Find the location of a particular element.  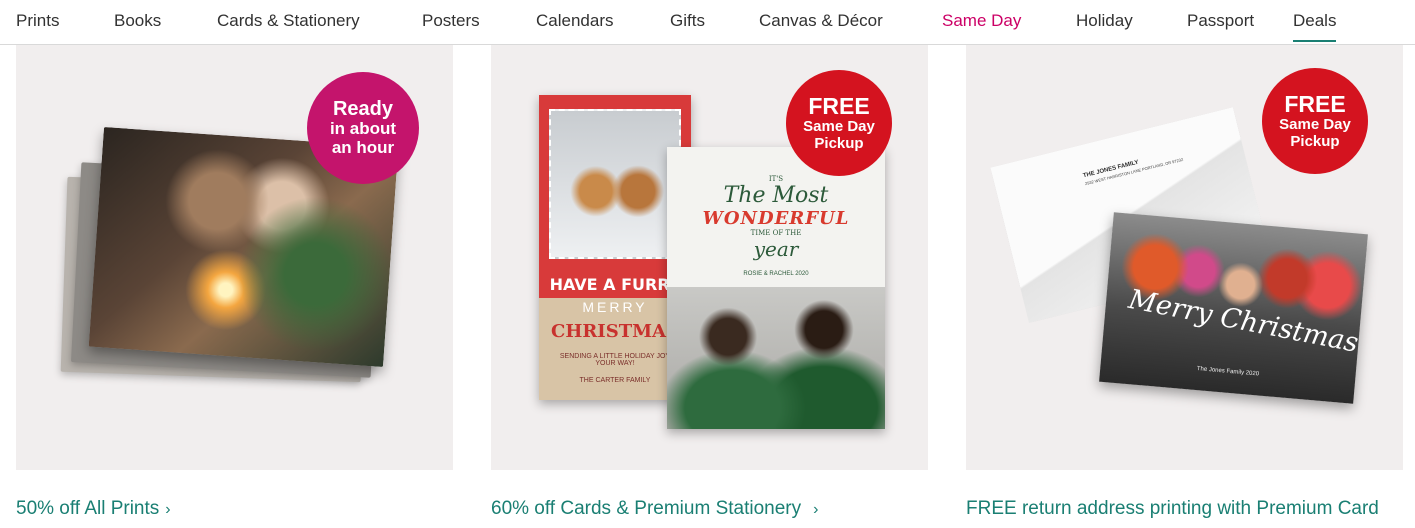

promo-link-text: 50% off All Prints is located at coordinates (88, 508).